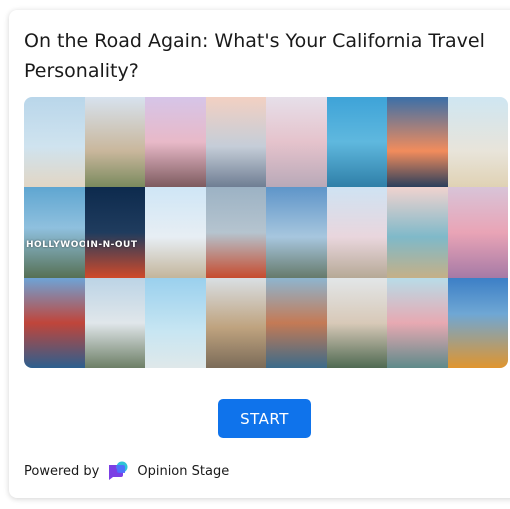  I want to click on lifeguard-tower-photo, so click(477, 142).